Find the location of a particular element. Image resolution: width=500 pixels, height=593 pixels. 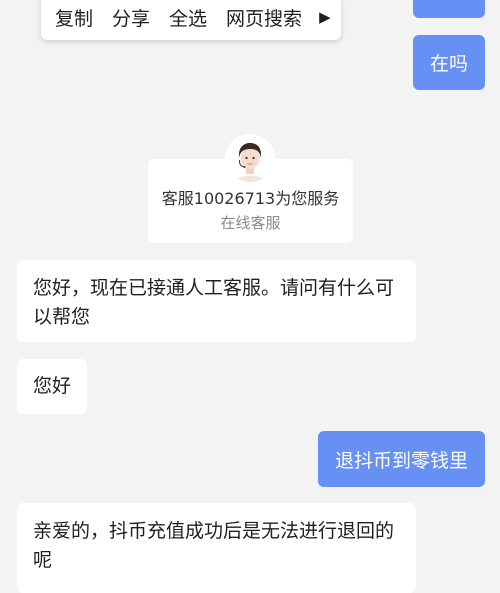

agent-message-text: 亲爱的，抖币充值成功后是无法进行退回的呢 is located at coordinates (214, 545).